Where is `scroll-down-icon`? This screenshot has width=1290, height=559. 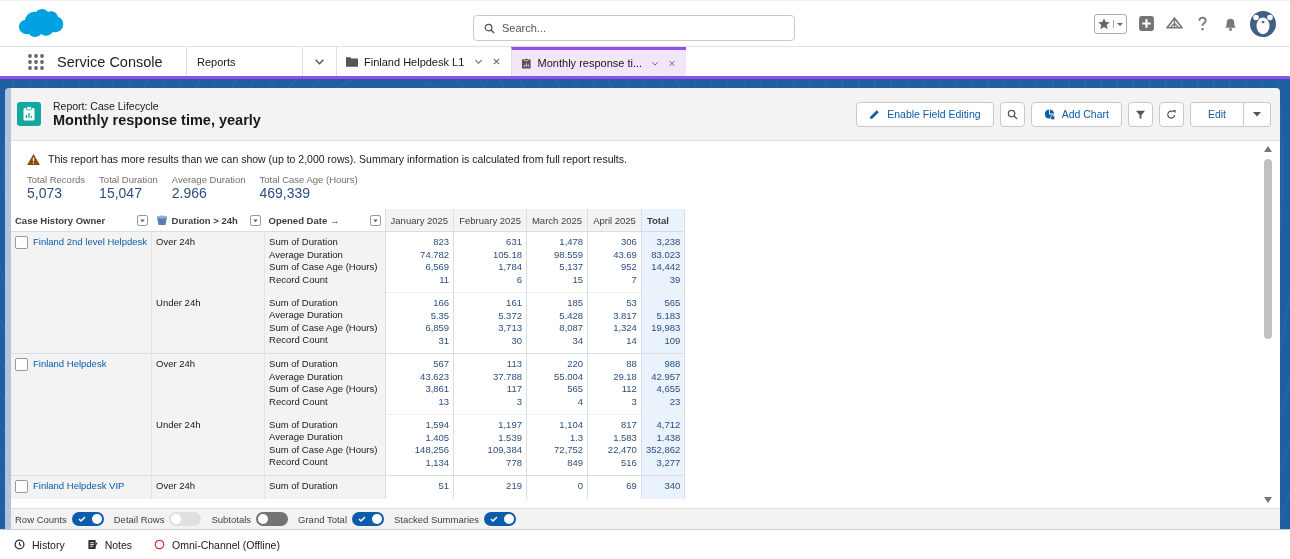 scroll-down-icon is located at coordinates (1268, 500).